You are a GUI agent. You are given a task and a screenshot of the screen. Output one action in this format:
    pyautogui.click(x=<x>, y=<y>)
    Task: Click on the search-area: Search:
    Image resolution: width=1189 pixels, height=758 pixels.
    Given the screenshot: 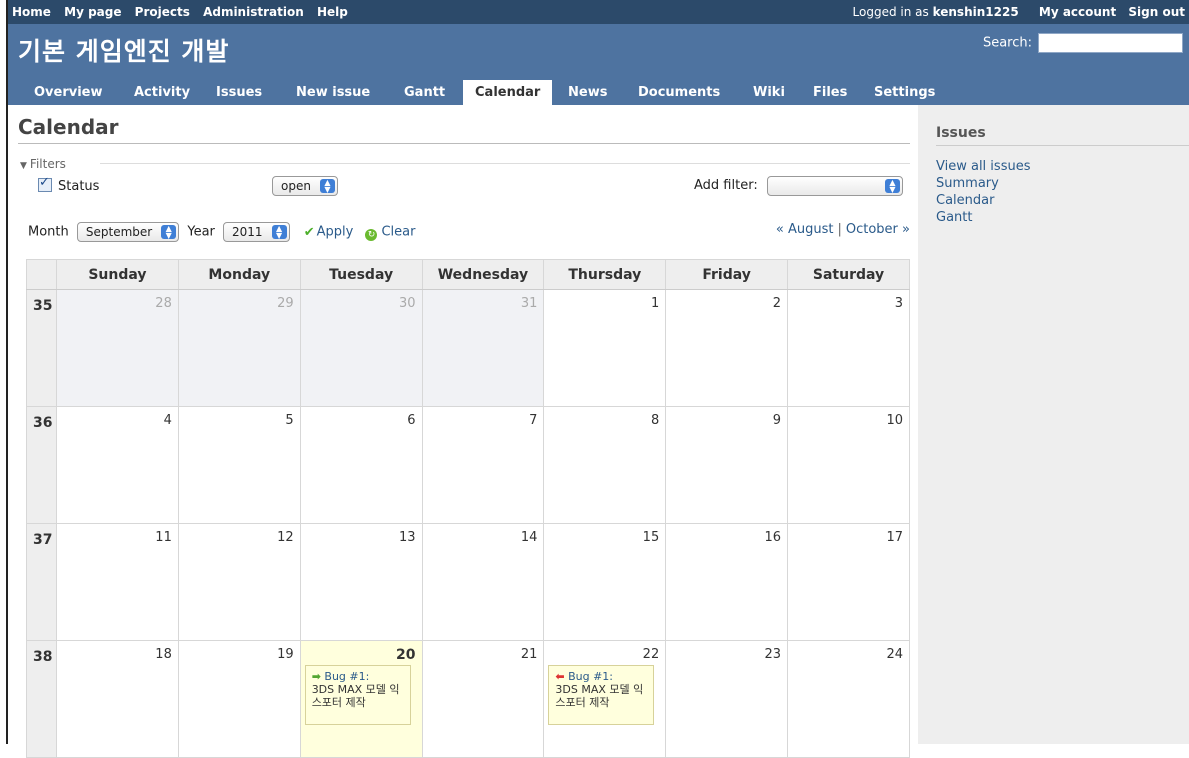 What is the action you would take?
    pyautogui.click(x=1083, y=43)
    